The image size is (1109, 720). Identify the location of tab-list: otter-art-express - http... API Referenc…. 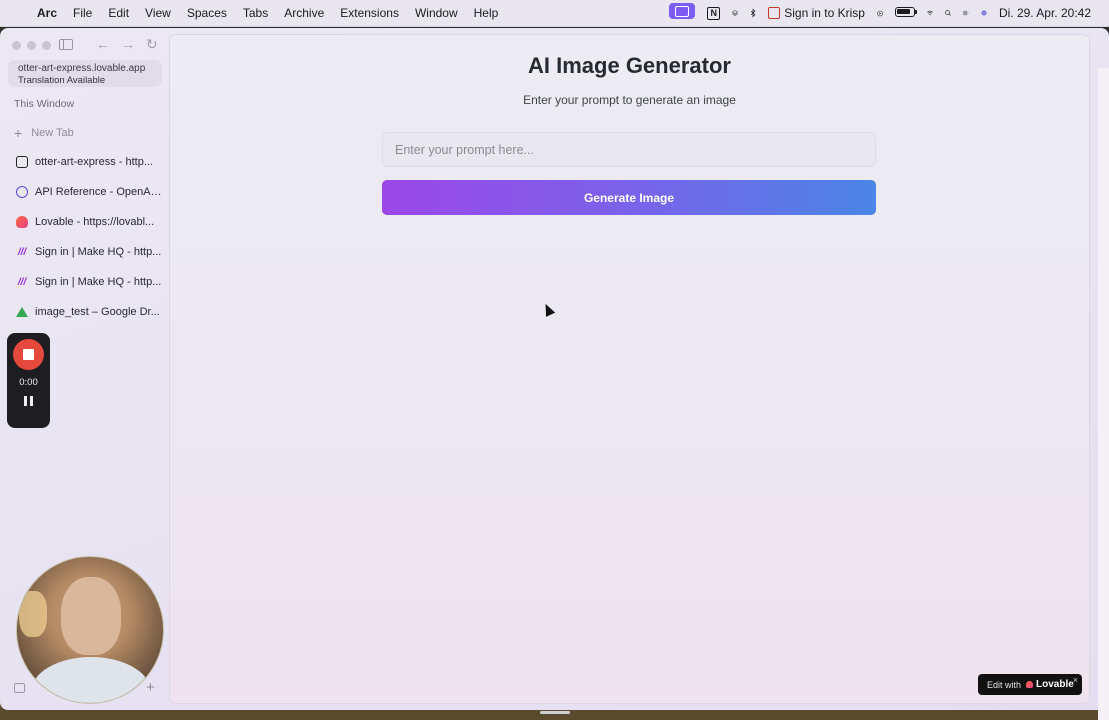
(85, 237).